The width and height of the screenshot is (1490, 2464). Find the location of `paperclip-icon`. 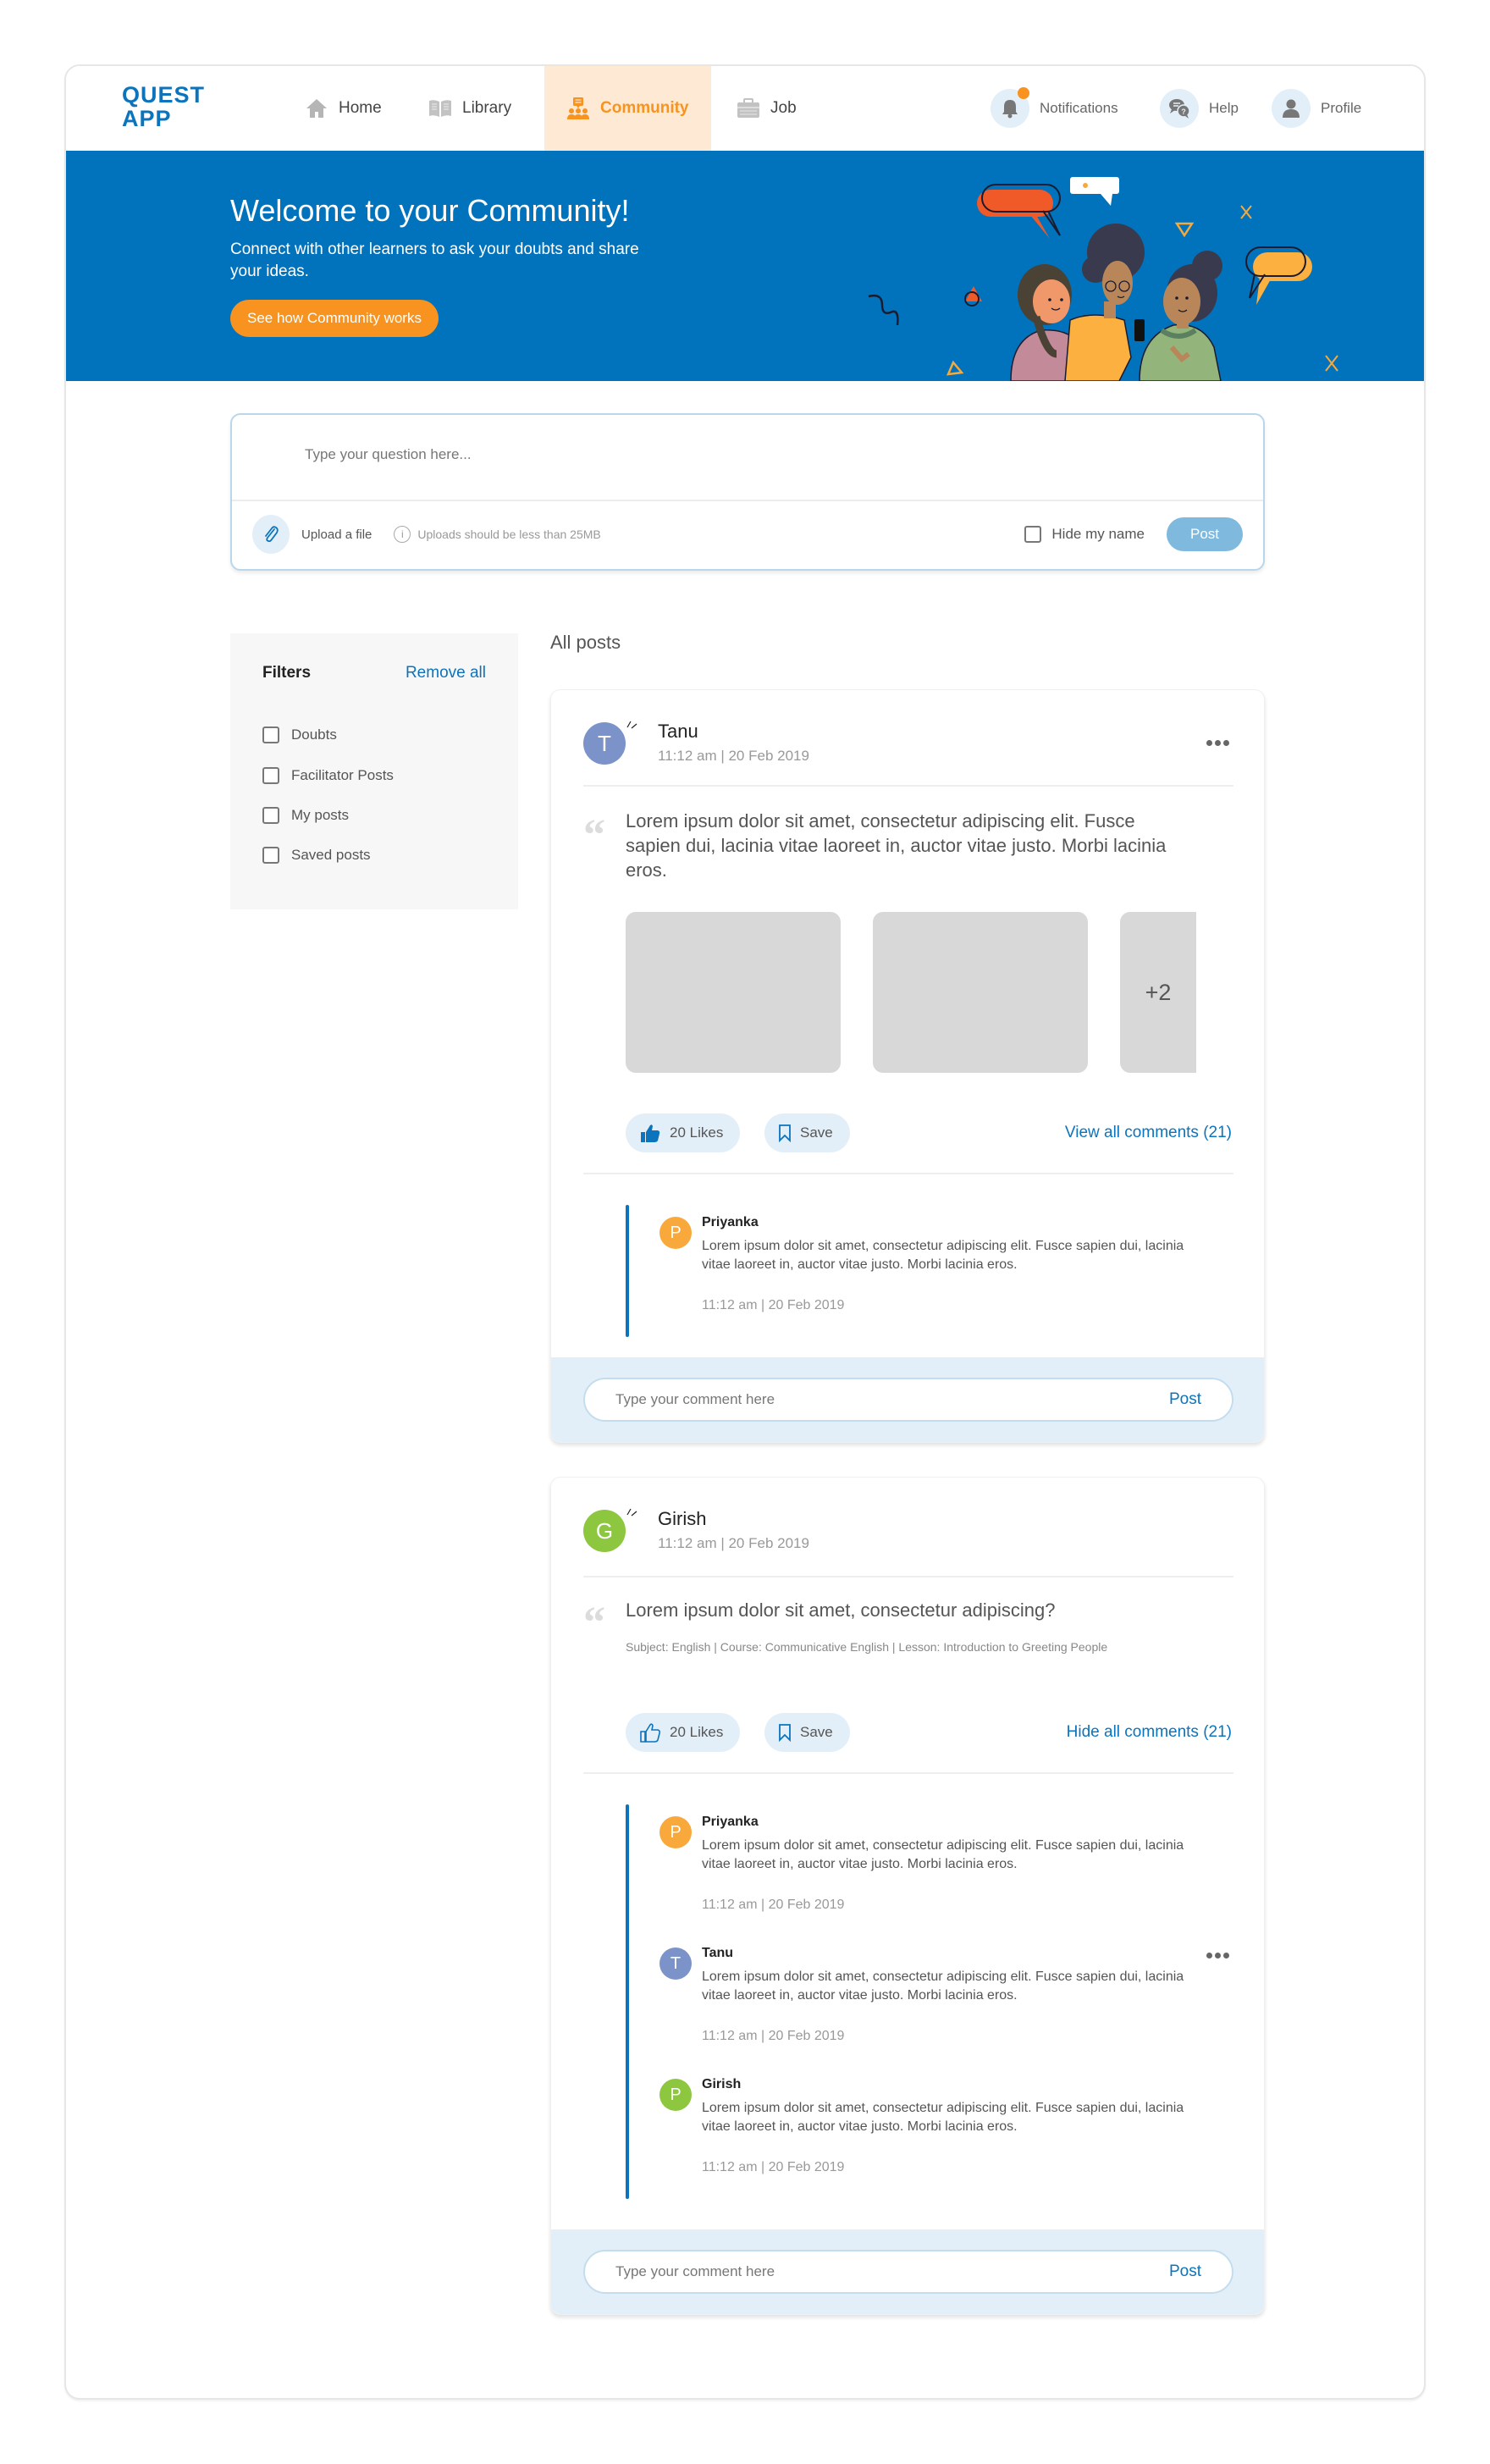

paperclip-icon is located at coordinates (272, 534).